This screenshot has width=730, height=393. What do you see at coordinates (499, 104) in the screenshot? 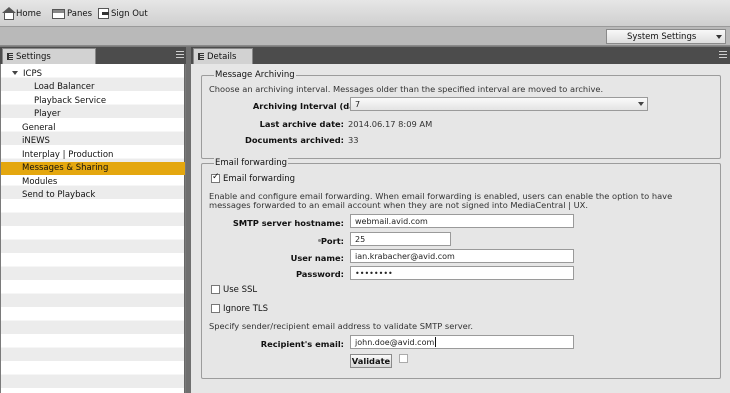
I see `archiving-interval-select: 7` at bounding box center [499, 104].